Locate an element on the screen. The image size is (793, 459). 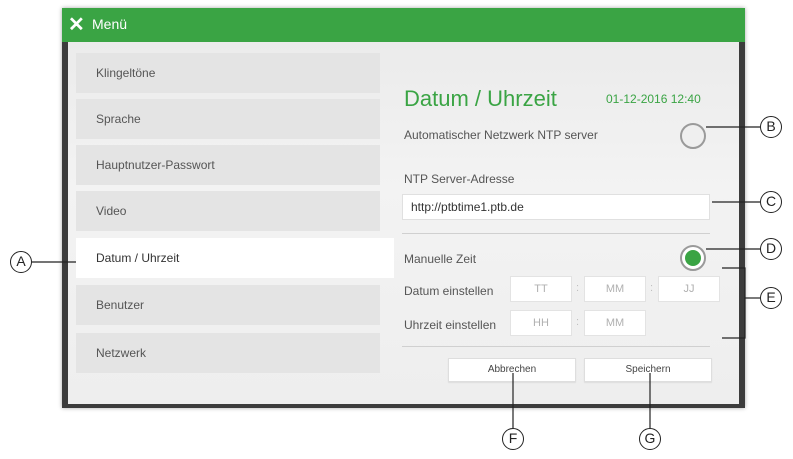
callout-c: C is located at coordinates (771, 202).